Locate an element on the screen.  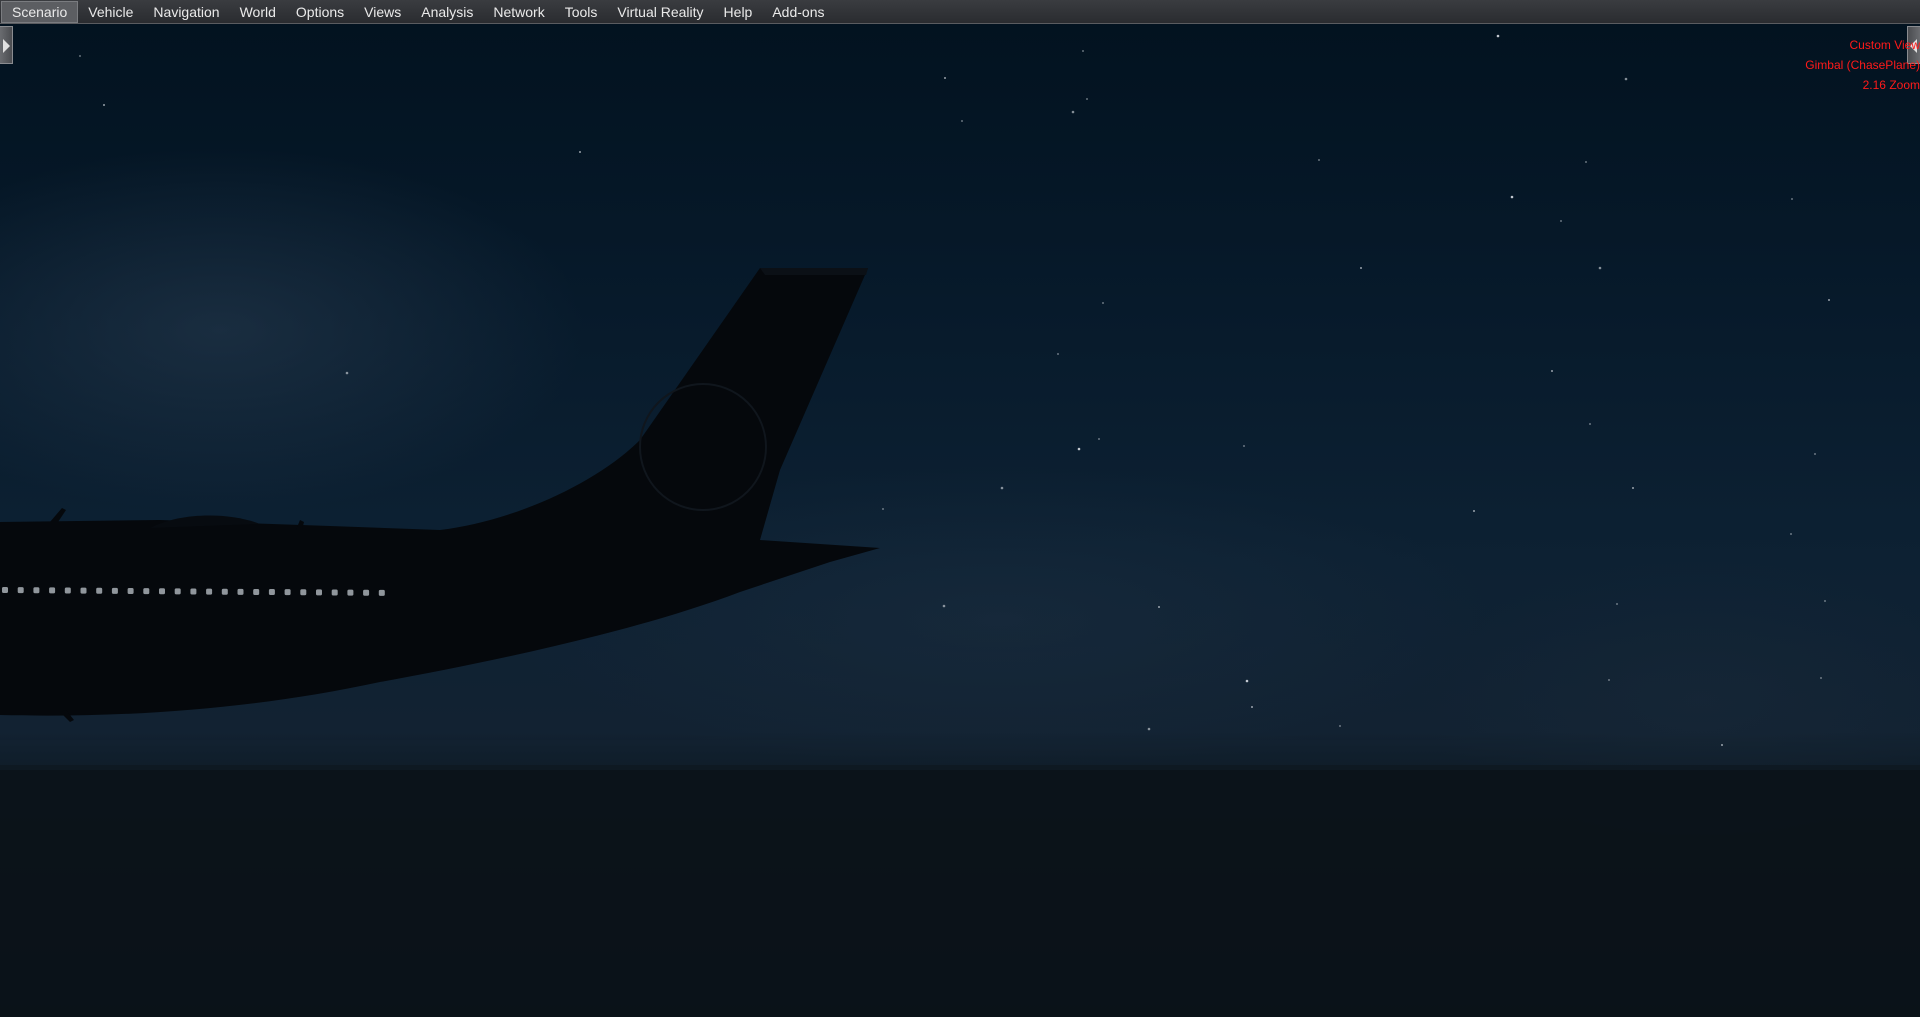
menu-analysis: Analysis is located at coordinates (447, 12).